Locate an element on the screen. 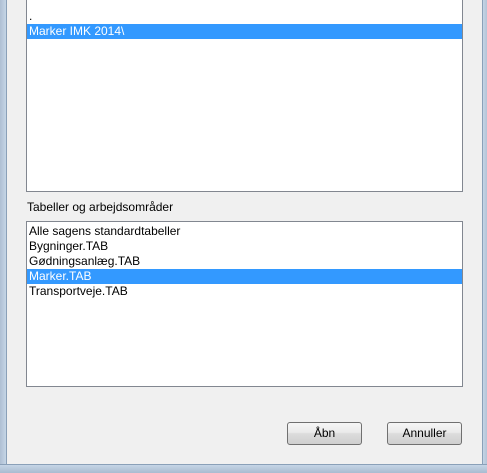 The height and width of the screenshot is (473, 487). table-list-item: Bygninger.TAB is located at coordinates (244, 246).